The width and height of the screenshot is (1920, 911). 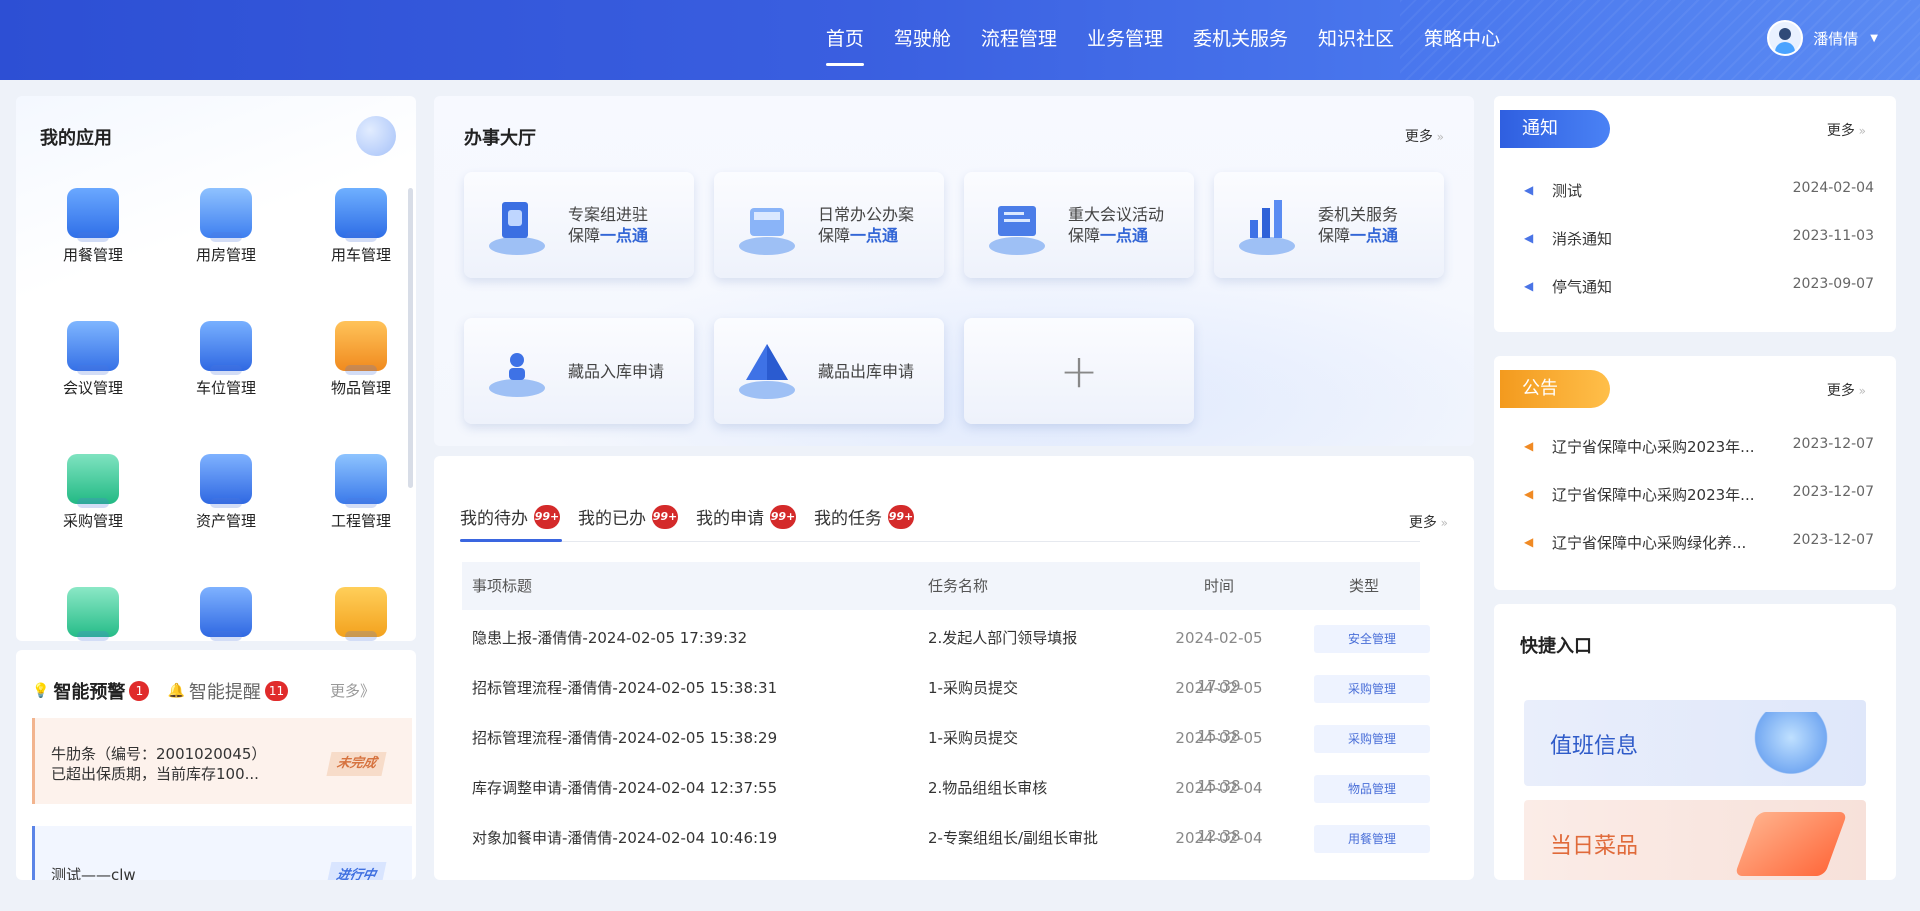 I want to click on top-header: 首页 驾驶舱 流程管理 业务管理 委机关服务 知识社区 策略中心 潘倩倩 ▼, so click(x=960, y=40).